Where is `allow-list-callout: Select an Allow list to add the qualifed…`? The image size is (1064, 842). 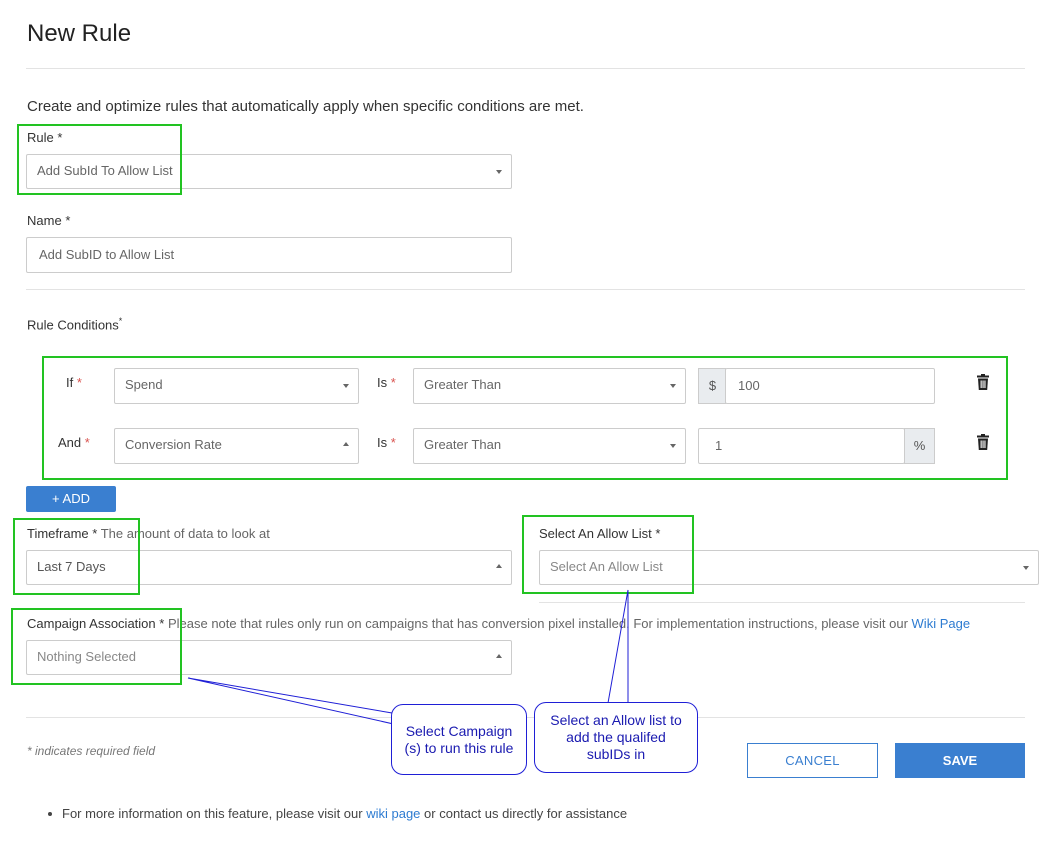 allow-list-callout: Select an Allow list to add the qualifed… is located at coordinates (616, 737).